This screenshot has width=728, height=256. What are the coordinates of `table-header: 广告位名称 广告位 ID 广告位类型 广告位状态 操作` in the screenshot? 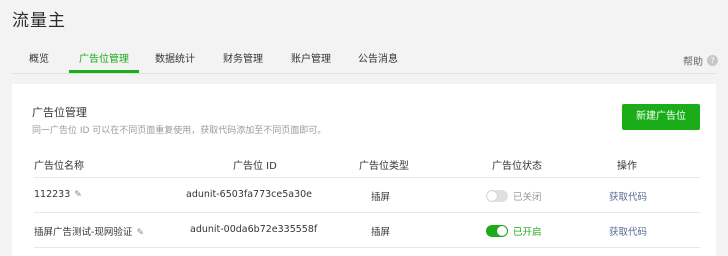 It's located at (367, 165).